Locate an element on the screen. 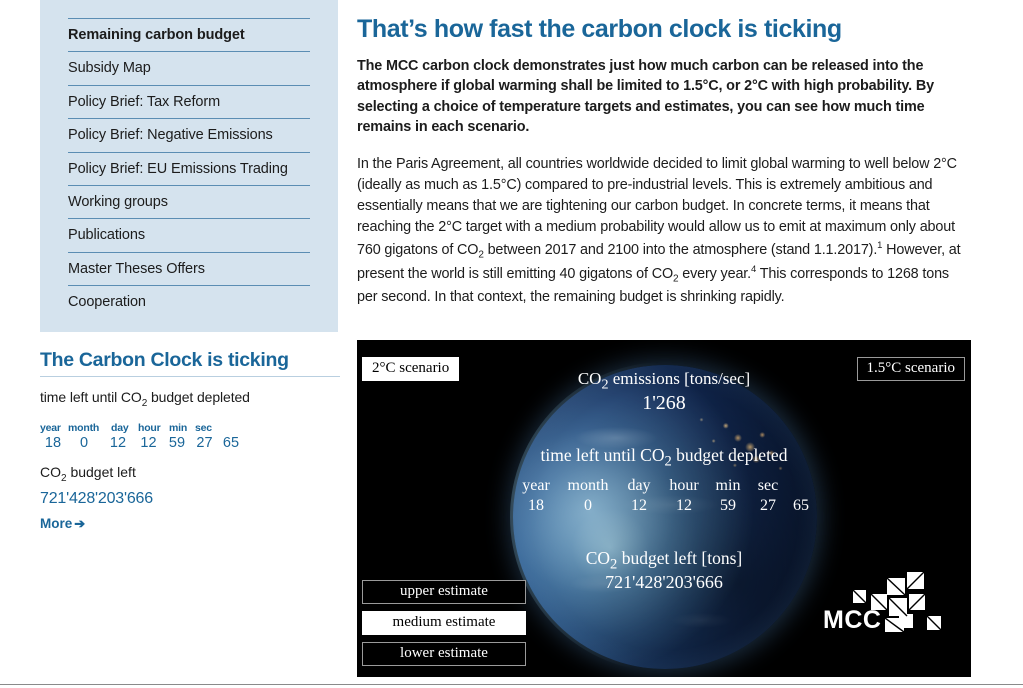  unit-label-sec: sec is located at coordinates (203, 427).